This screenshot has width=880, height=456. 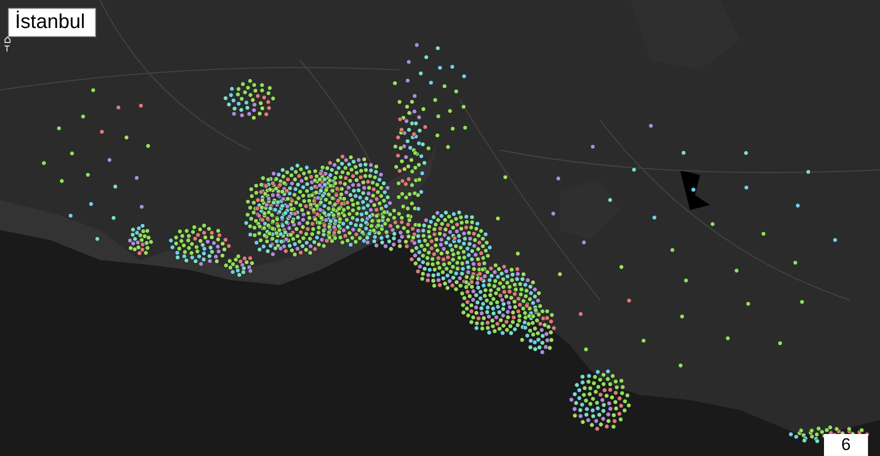 I want to click on home-icon, so click(x=7, y=39).